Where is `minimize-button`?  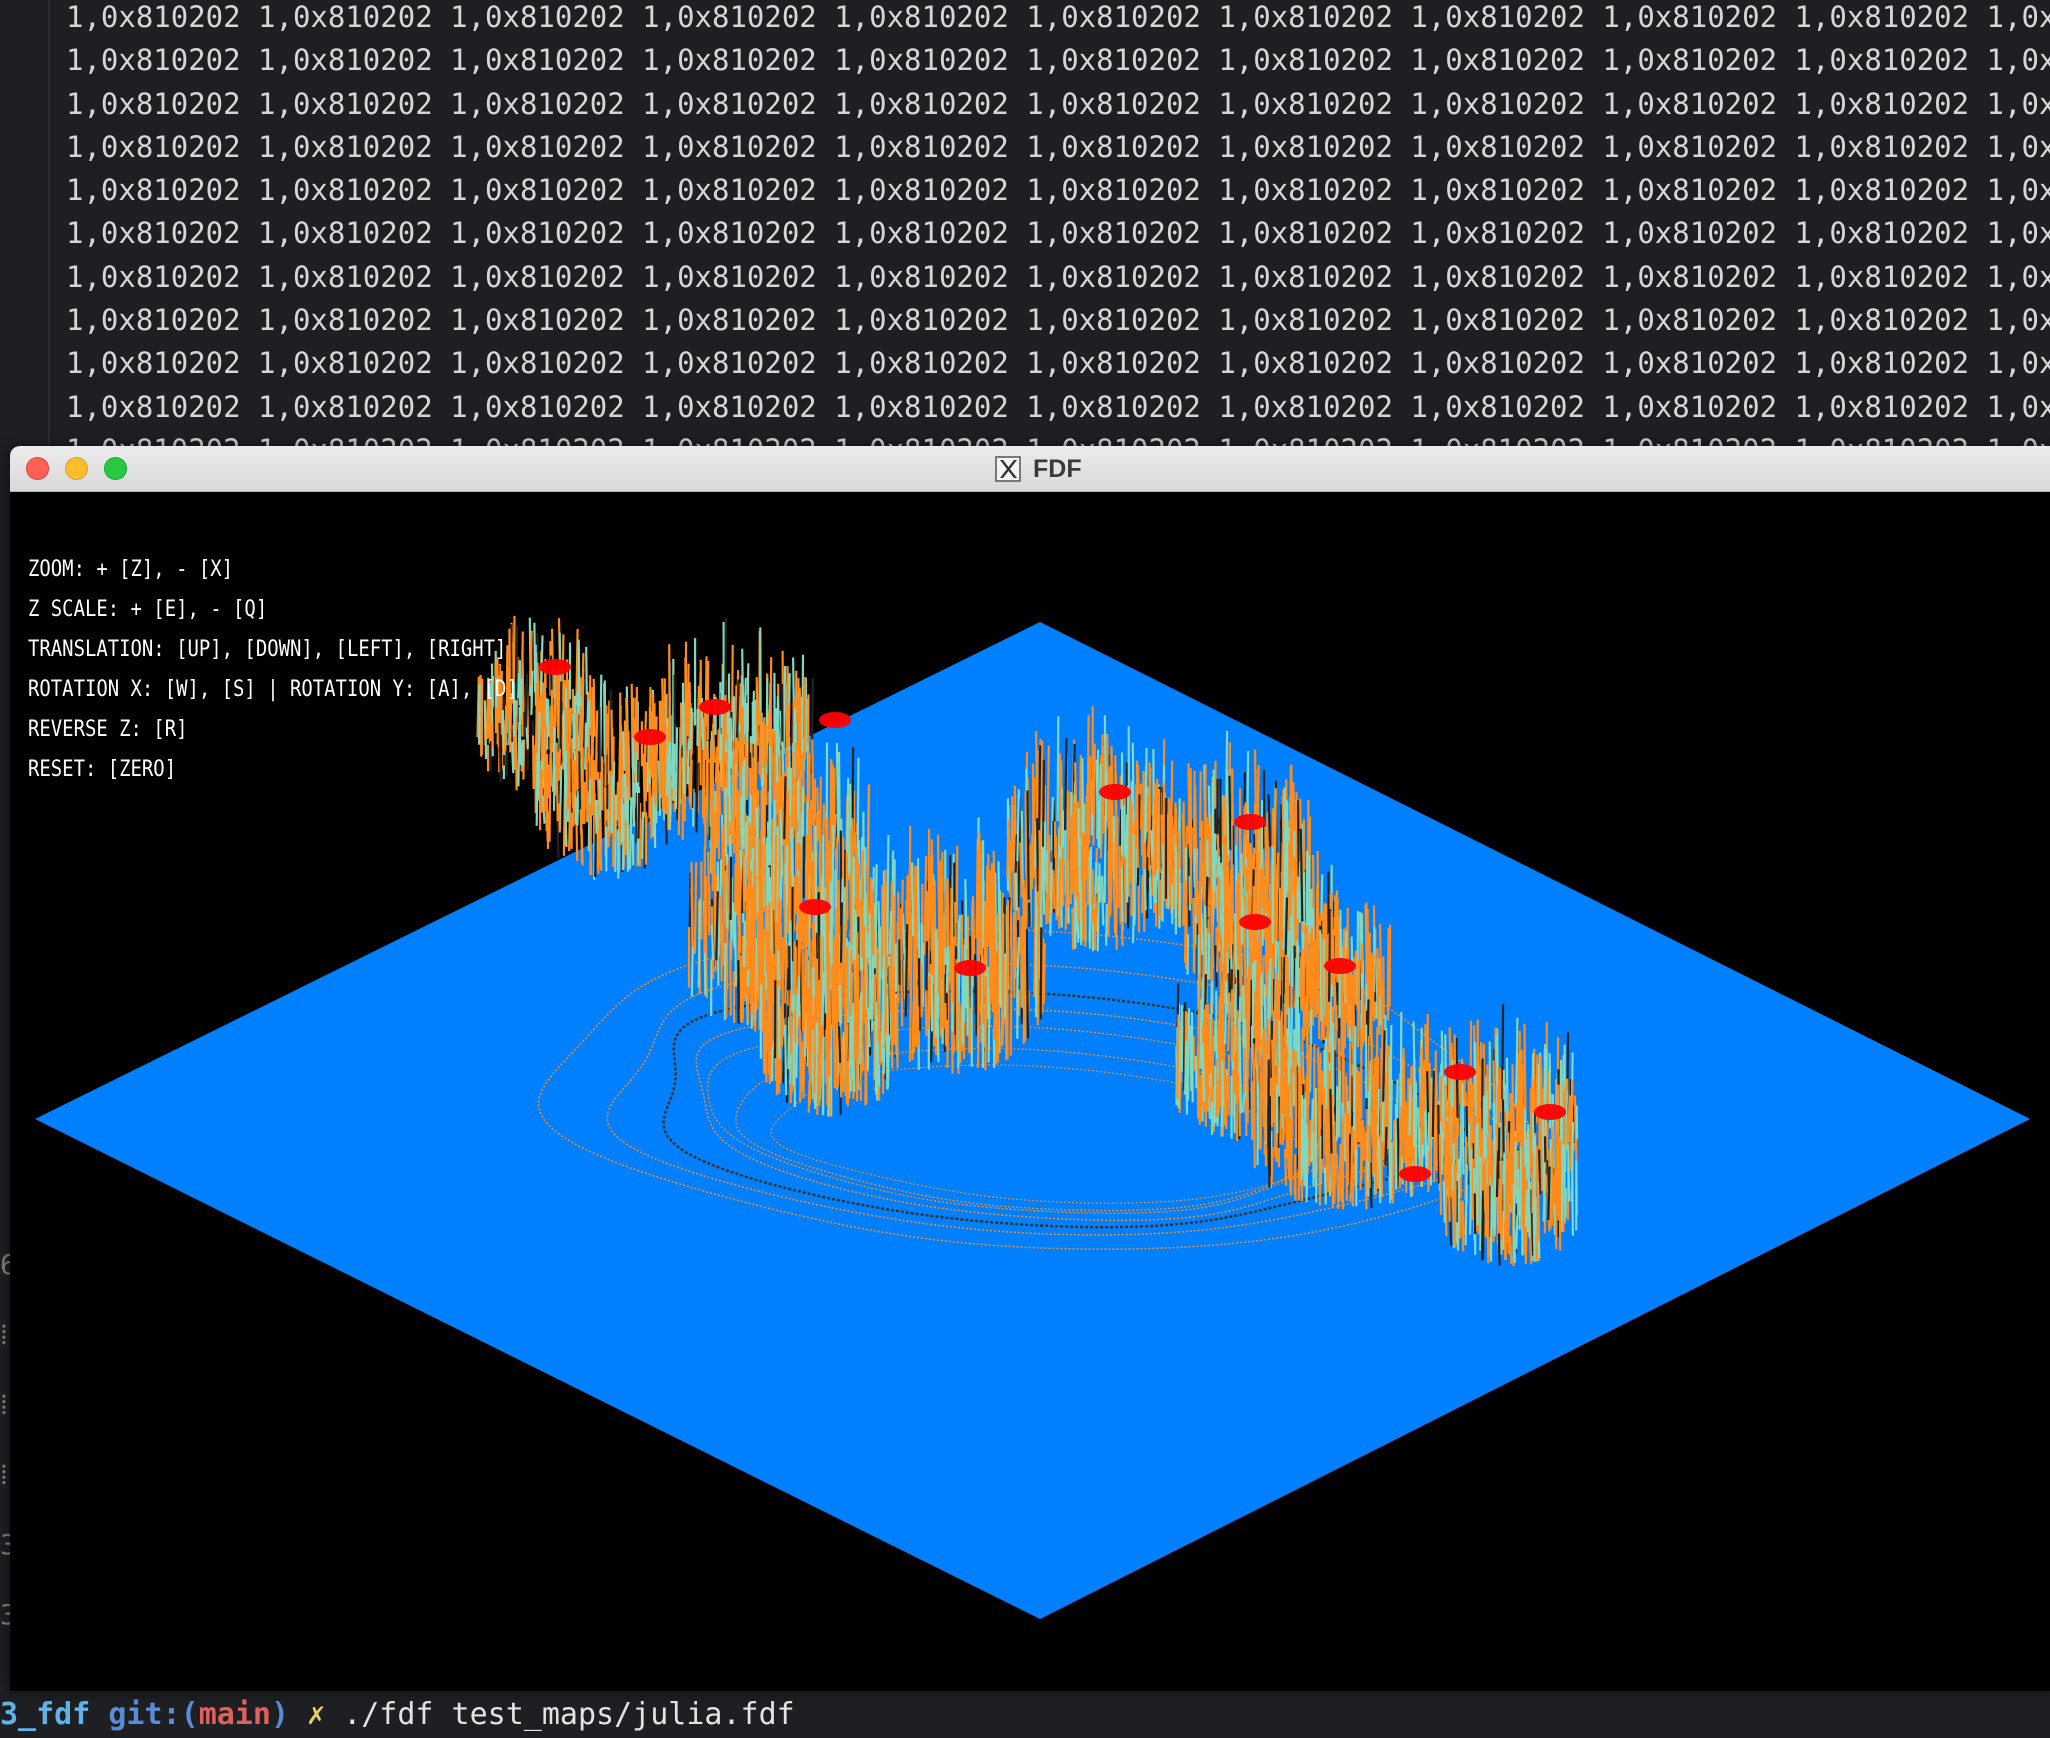
minimize-button is located at coordinates (76, 468).